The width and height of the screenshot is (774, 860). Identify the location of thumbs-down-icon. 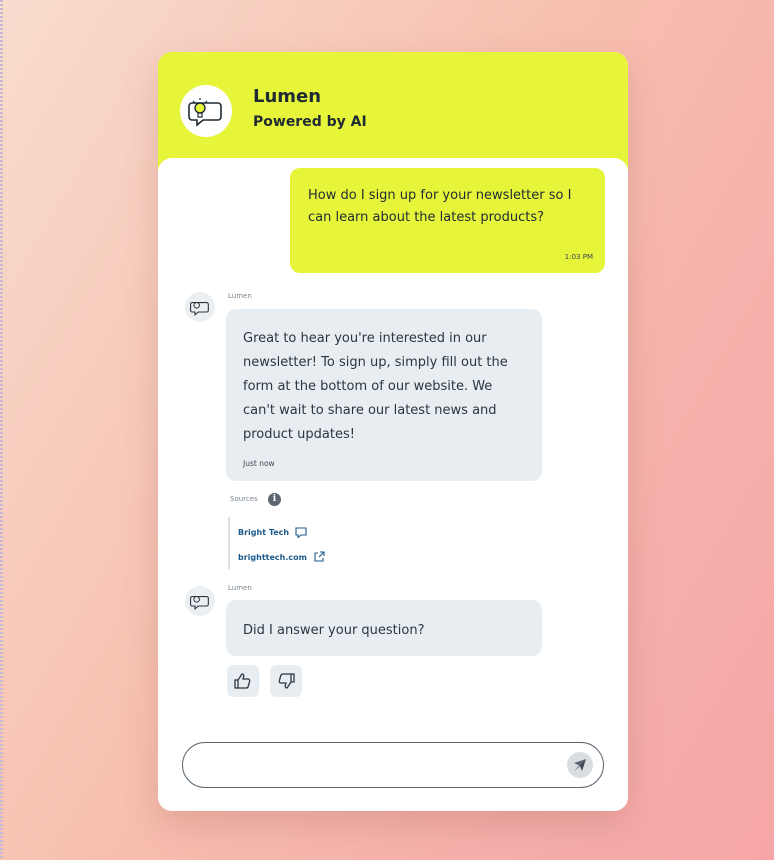
(286, 681).